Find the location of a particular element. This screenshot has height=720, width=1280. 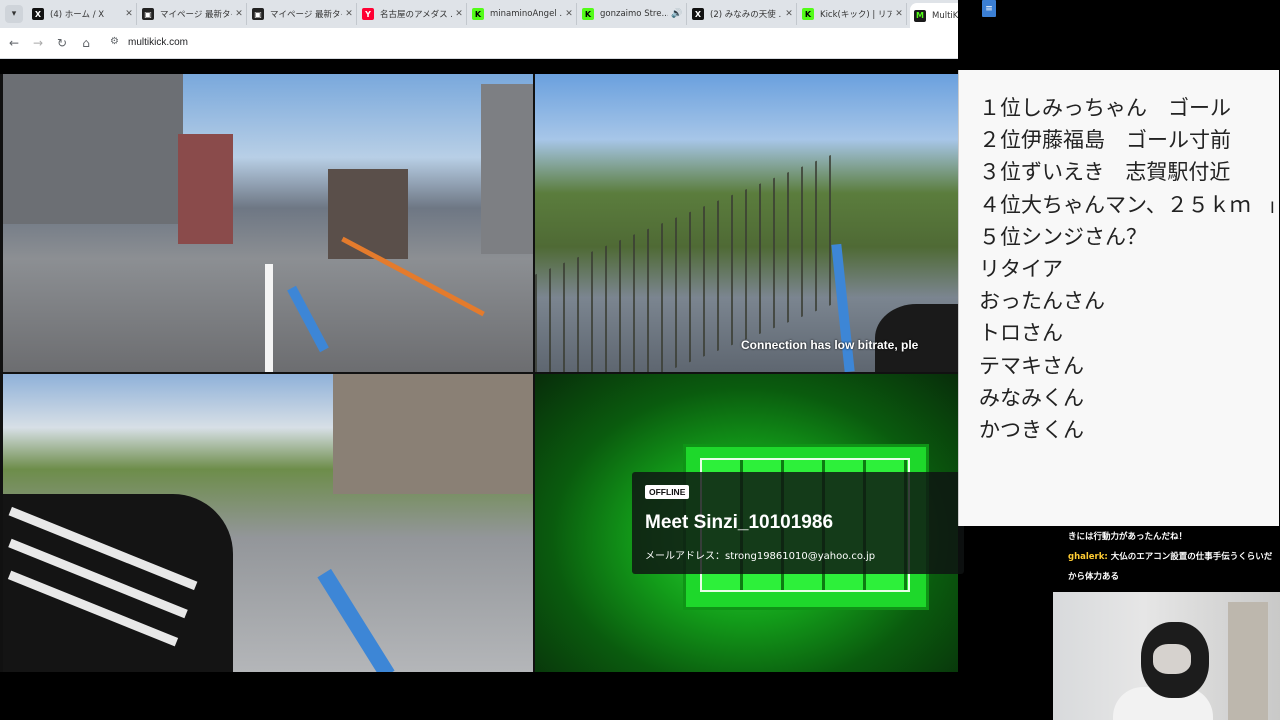

ranking-item: トロさん is located at coordinates (1021, 333).